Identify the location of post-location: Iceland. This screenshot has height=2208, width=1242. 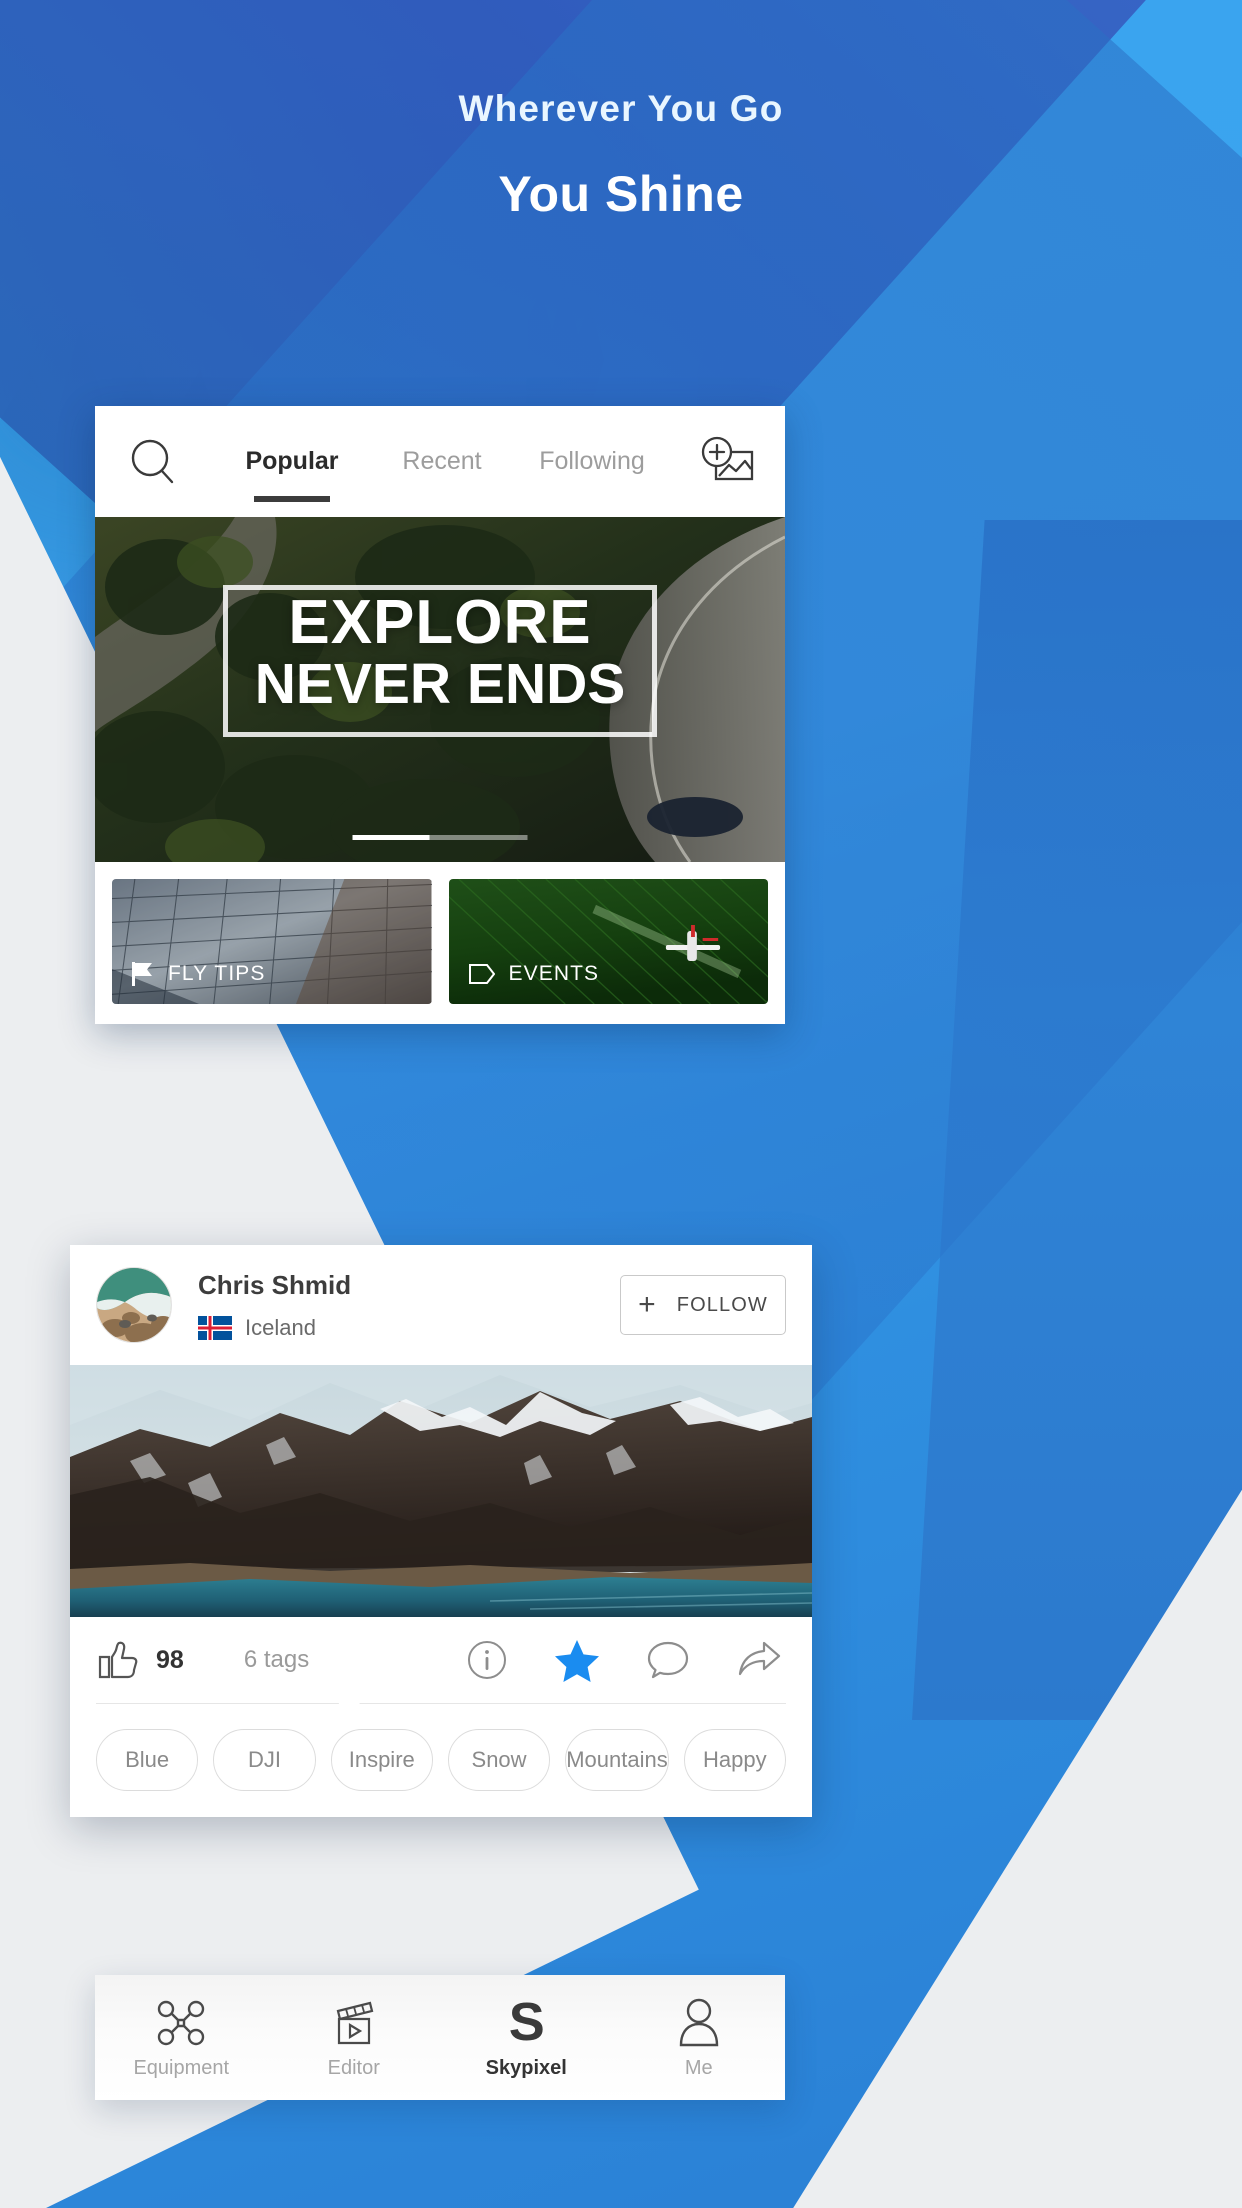
(409, 1328).